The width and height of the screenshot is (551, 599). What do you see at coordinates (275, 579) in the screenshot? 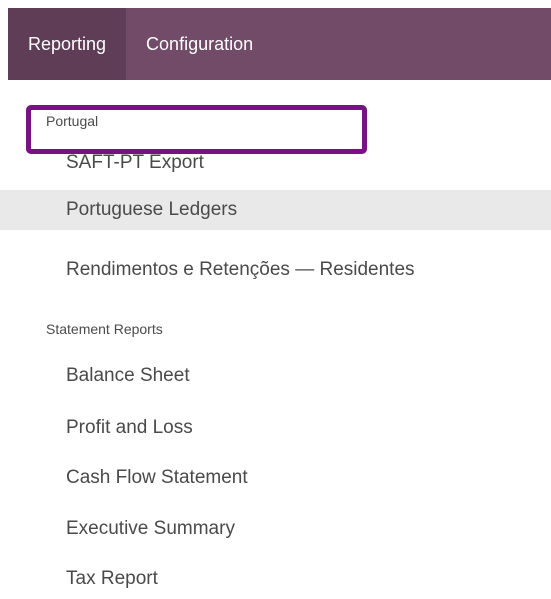
I see `menu-item-tax-report: Tax Report` at bounding box center [275, 579].